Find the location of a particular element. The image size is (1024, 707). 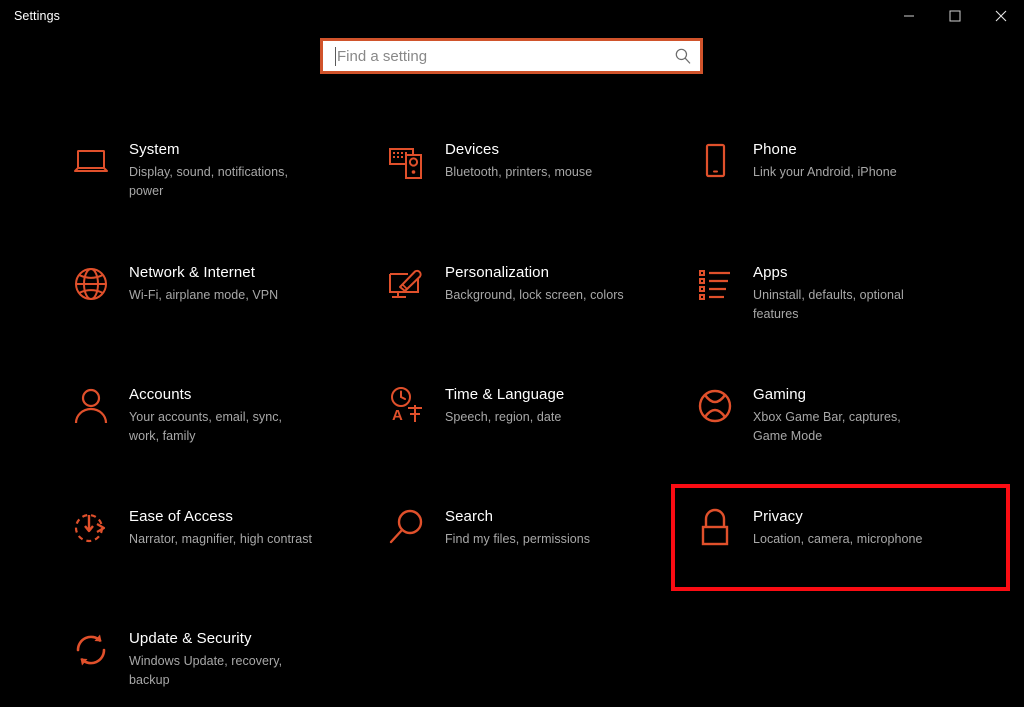

close-button is located at coordinates (1001, 16).